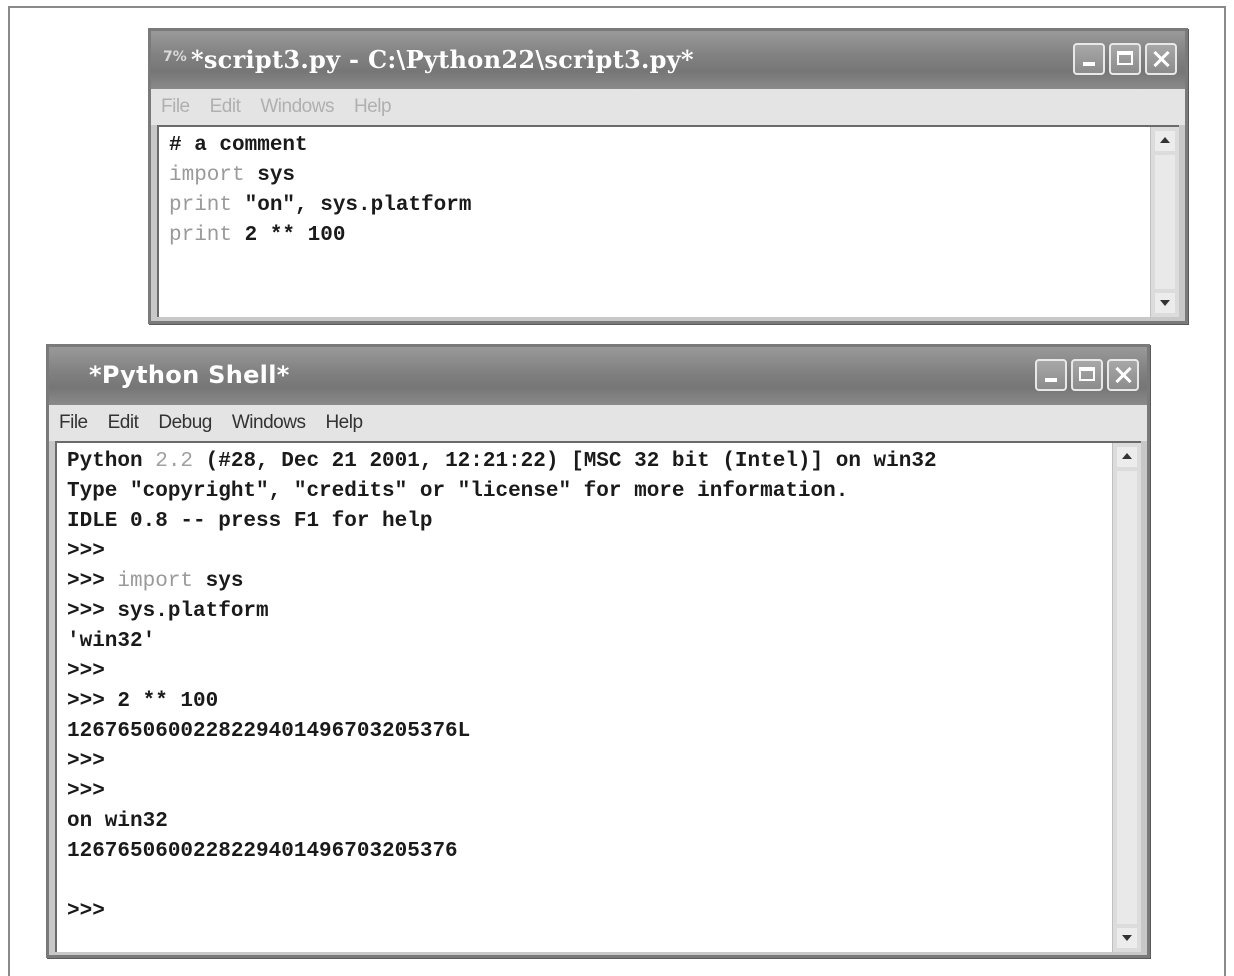 This screenshot has width=1234, height=976. I want to click on text-token: IDLE 0.8 -- press F1 for help, so click(250, 521).